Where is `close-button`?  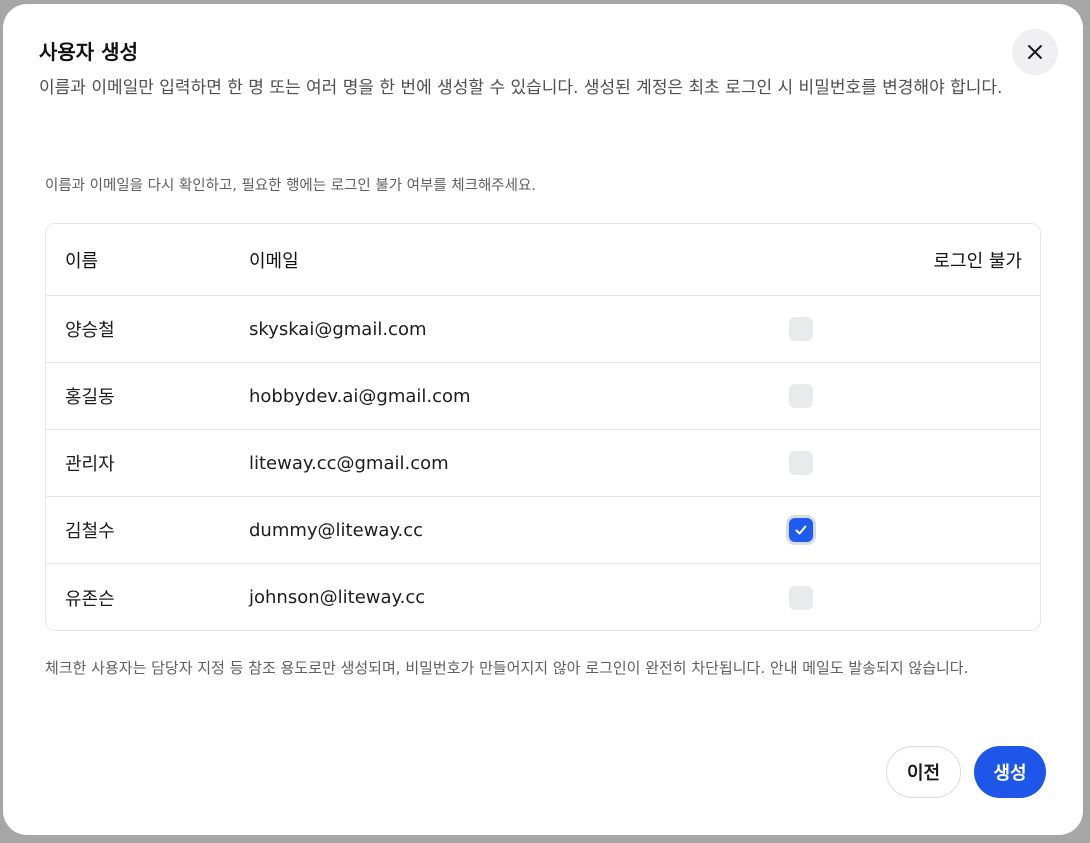
close-button is located at coordinates (1035, 52).